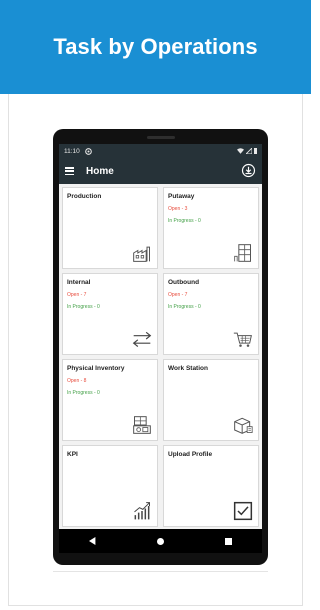  What do you see at coordinates (110, 314) in the screenshot?
I see `tile-internal: Internal Open - 7 In Progress - 0` at bounding box center [110, 314].